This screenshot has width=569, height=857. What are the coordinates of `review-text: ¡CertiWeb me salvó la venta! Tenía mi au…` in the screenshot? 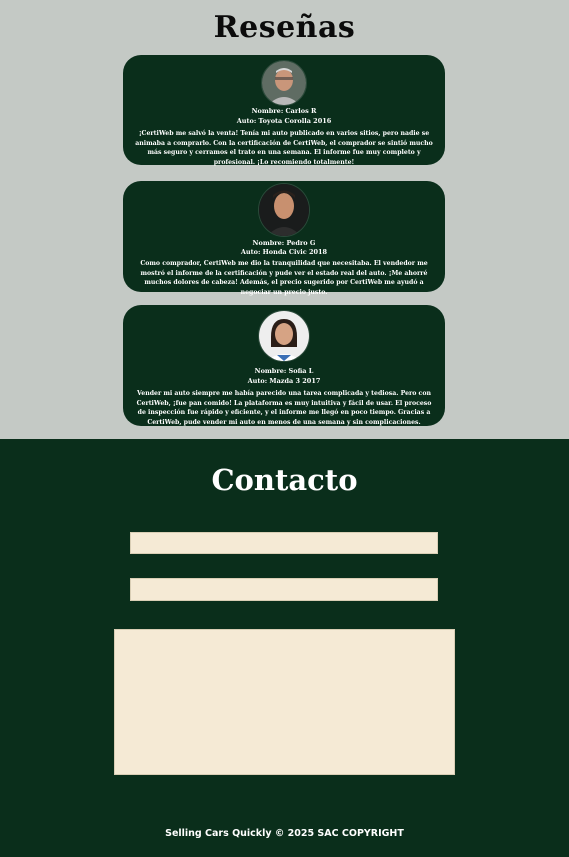 It's located at (284, 148).